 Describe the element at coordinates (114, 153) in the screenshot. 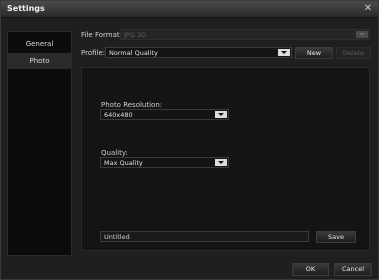

I see `quality-label: Quality:` at that location.